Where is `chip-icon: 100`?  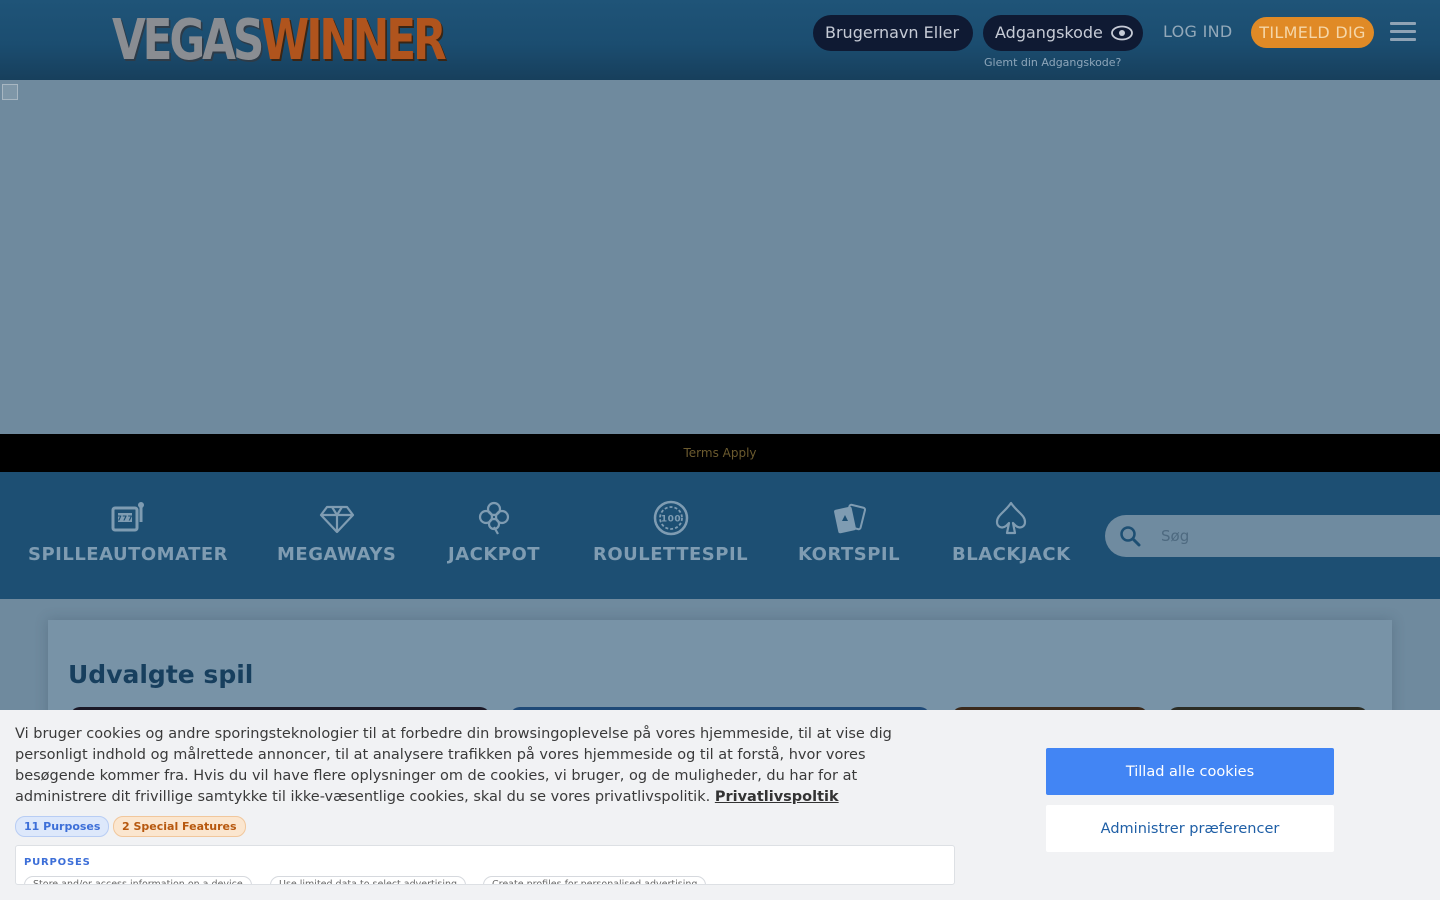 chip-icon: 100 is located at coordinates (670, 518).